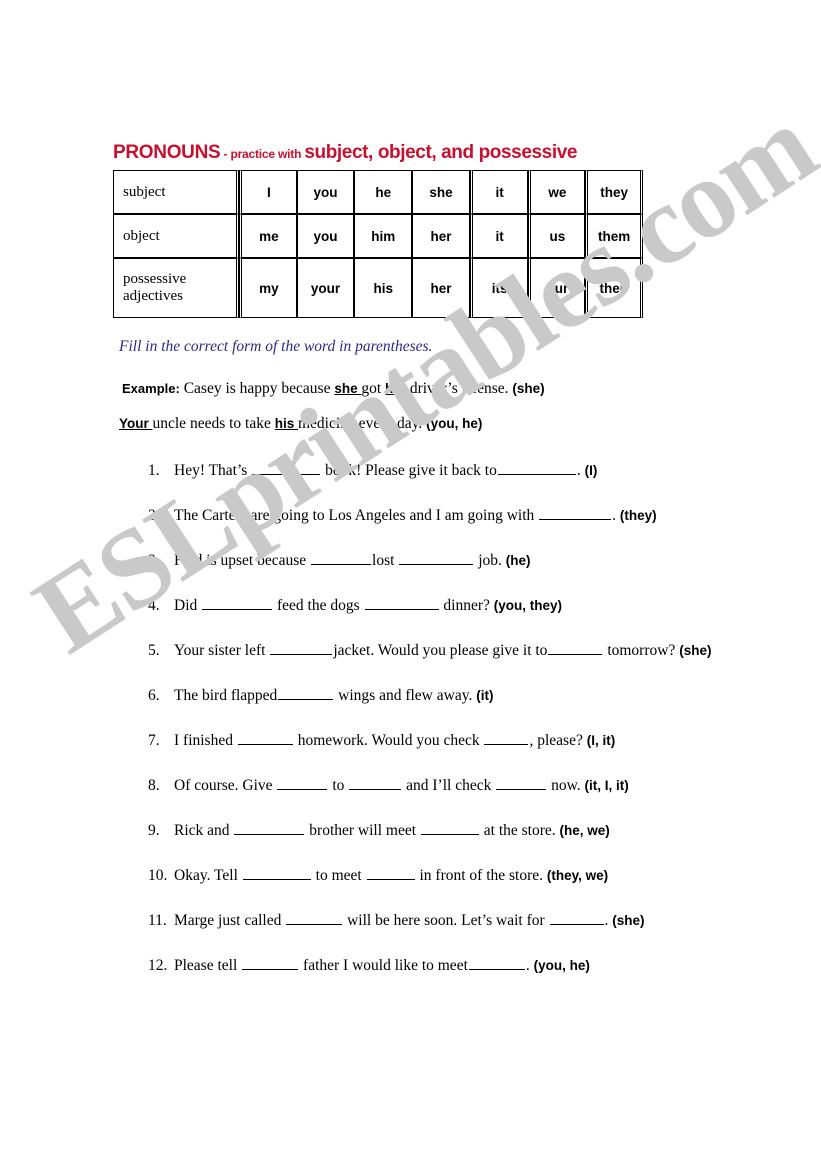 The height and width of the screenshot is (1169, 821). Describe the element at coordinates (558, 740) in the screenshot. I see `question-text: , please?` at that location.